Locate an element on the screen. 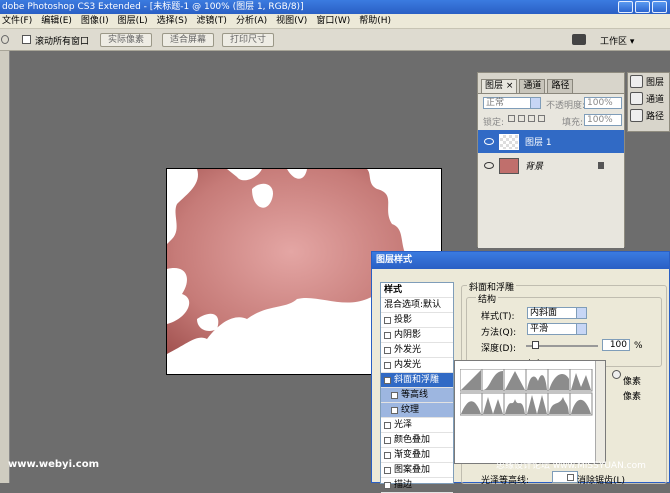 This screenshot has width=670, height=493. menu-analysis: 分析(A) is located at coordinates (251, 21).